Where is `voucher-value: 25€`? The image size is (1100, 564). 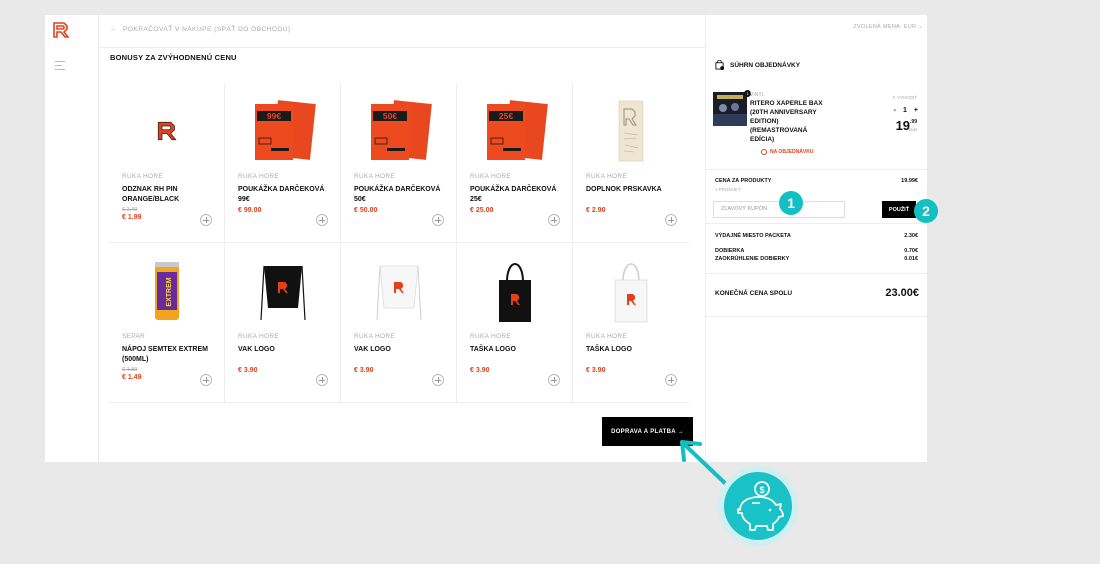
voucher-value: 25€ is located at coordinates (506, 116).